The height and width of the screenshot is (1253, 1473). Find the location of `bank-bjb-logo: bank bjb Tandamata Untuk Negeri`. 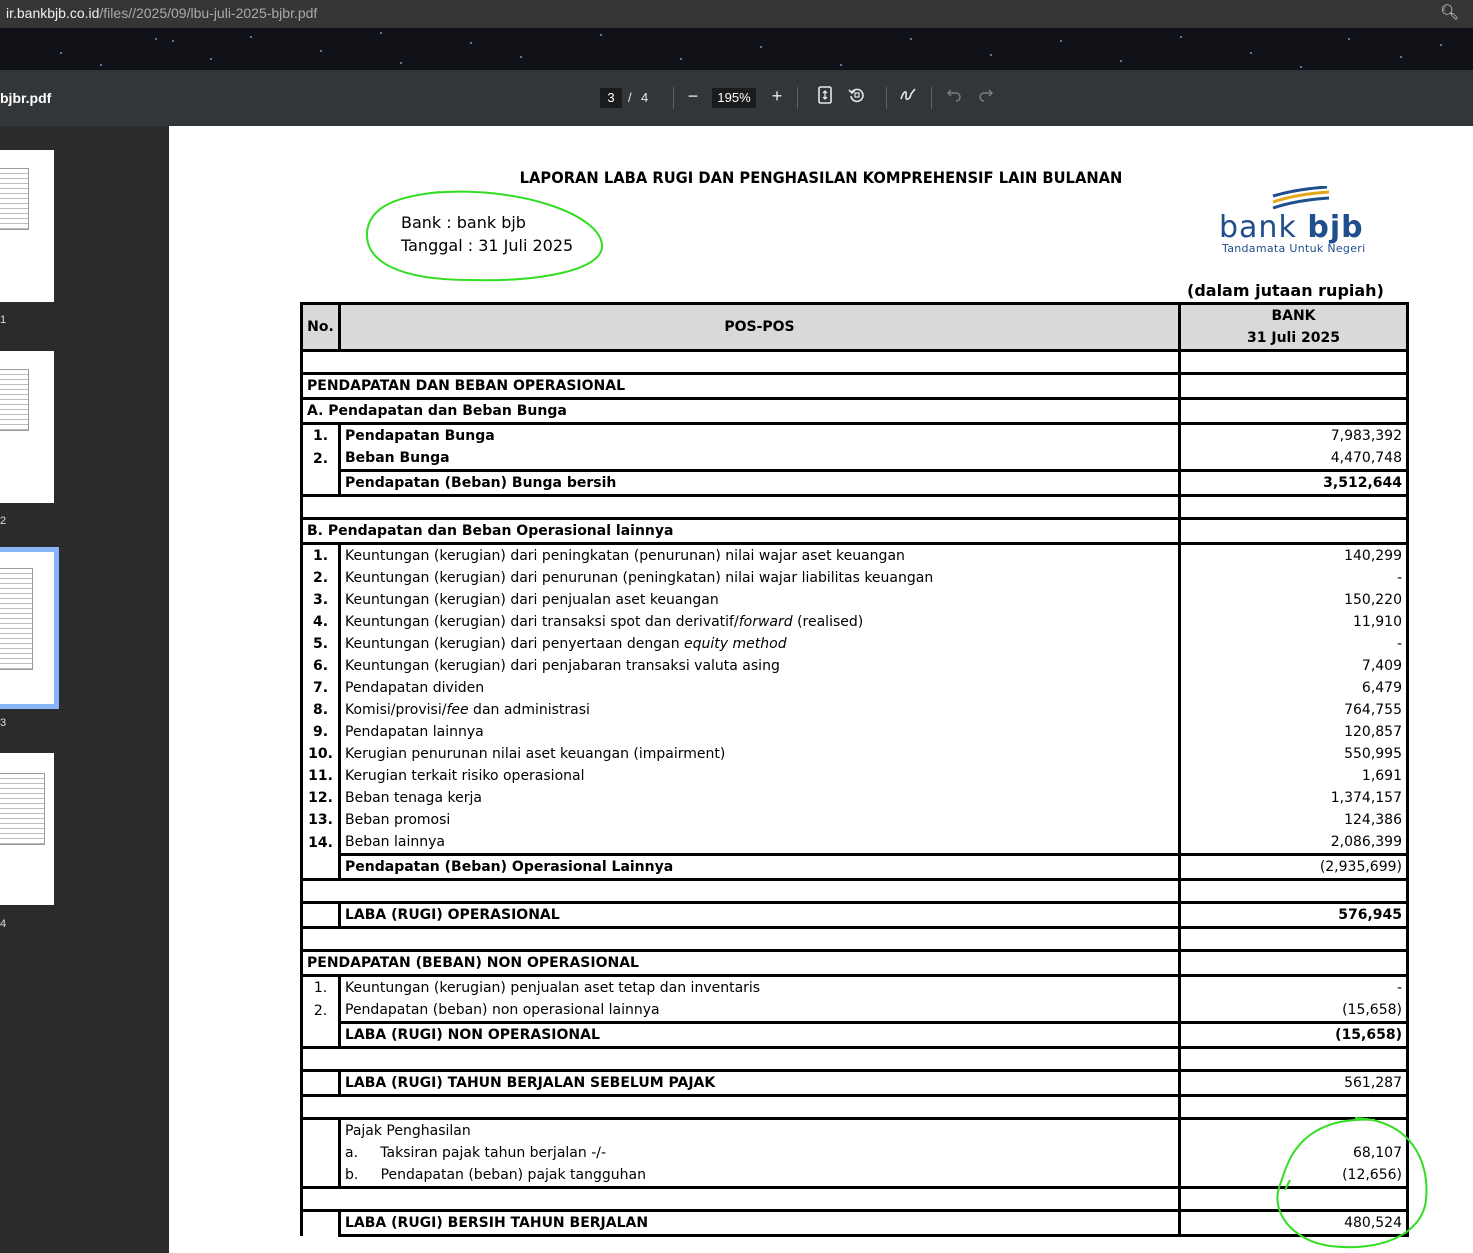

bank-bjb-logo: bank bjb Tandamata Untuk Negeri is located at coordinates (1304, 221).